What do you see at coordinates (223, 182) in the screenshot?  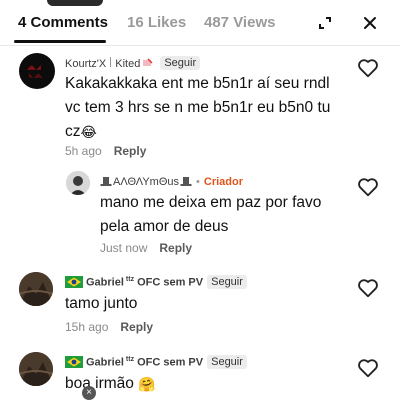 I see `creator-badge: Criador` at bounding box center [223, 182].